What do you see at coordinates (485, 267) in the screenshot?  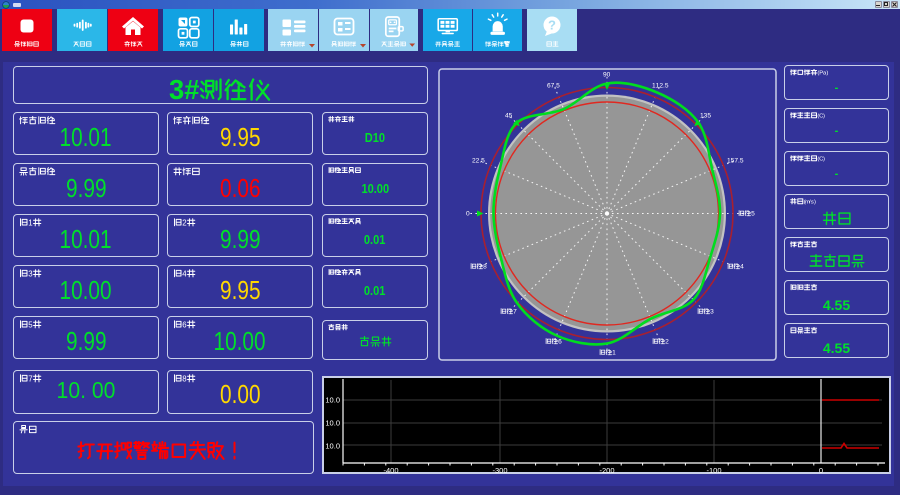 I see `svg-text: 8` at bounding box center [485, 267].